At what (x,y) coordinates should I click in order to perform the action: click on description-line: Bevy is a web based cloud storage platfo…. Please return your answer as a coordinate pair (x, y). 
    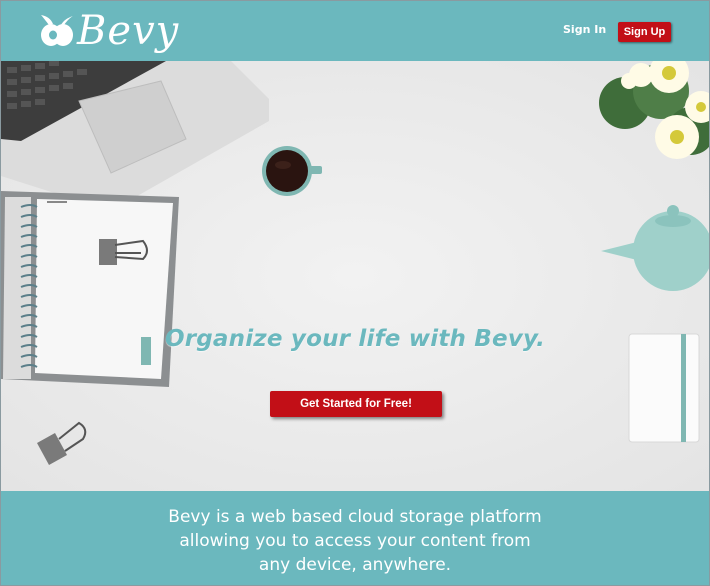
    Looking at the image, I should click on (355, 517).